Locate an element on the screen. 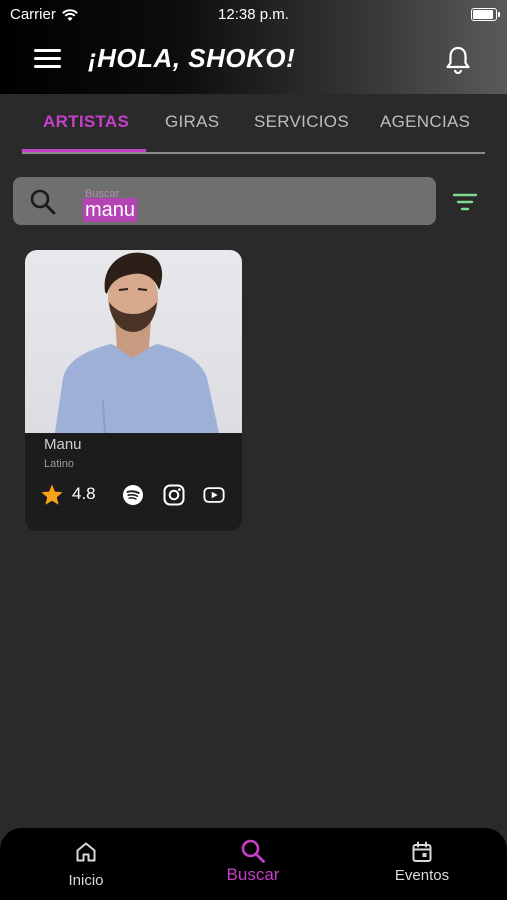  app-header: Carrier 12:38 p.m. ¡HOLA, SHOKO! is located at coordinates (253, 47).